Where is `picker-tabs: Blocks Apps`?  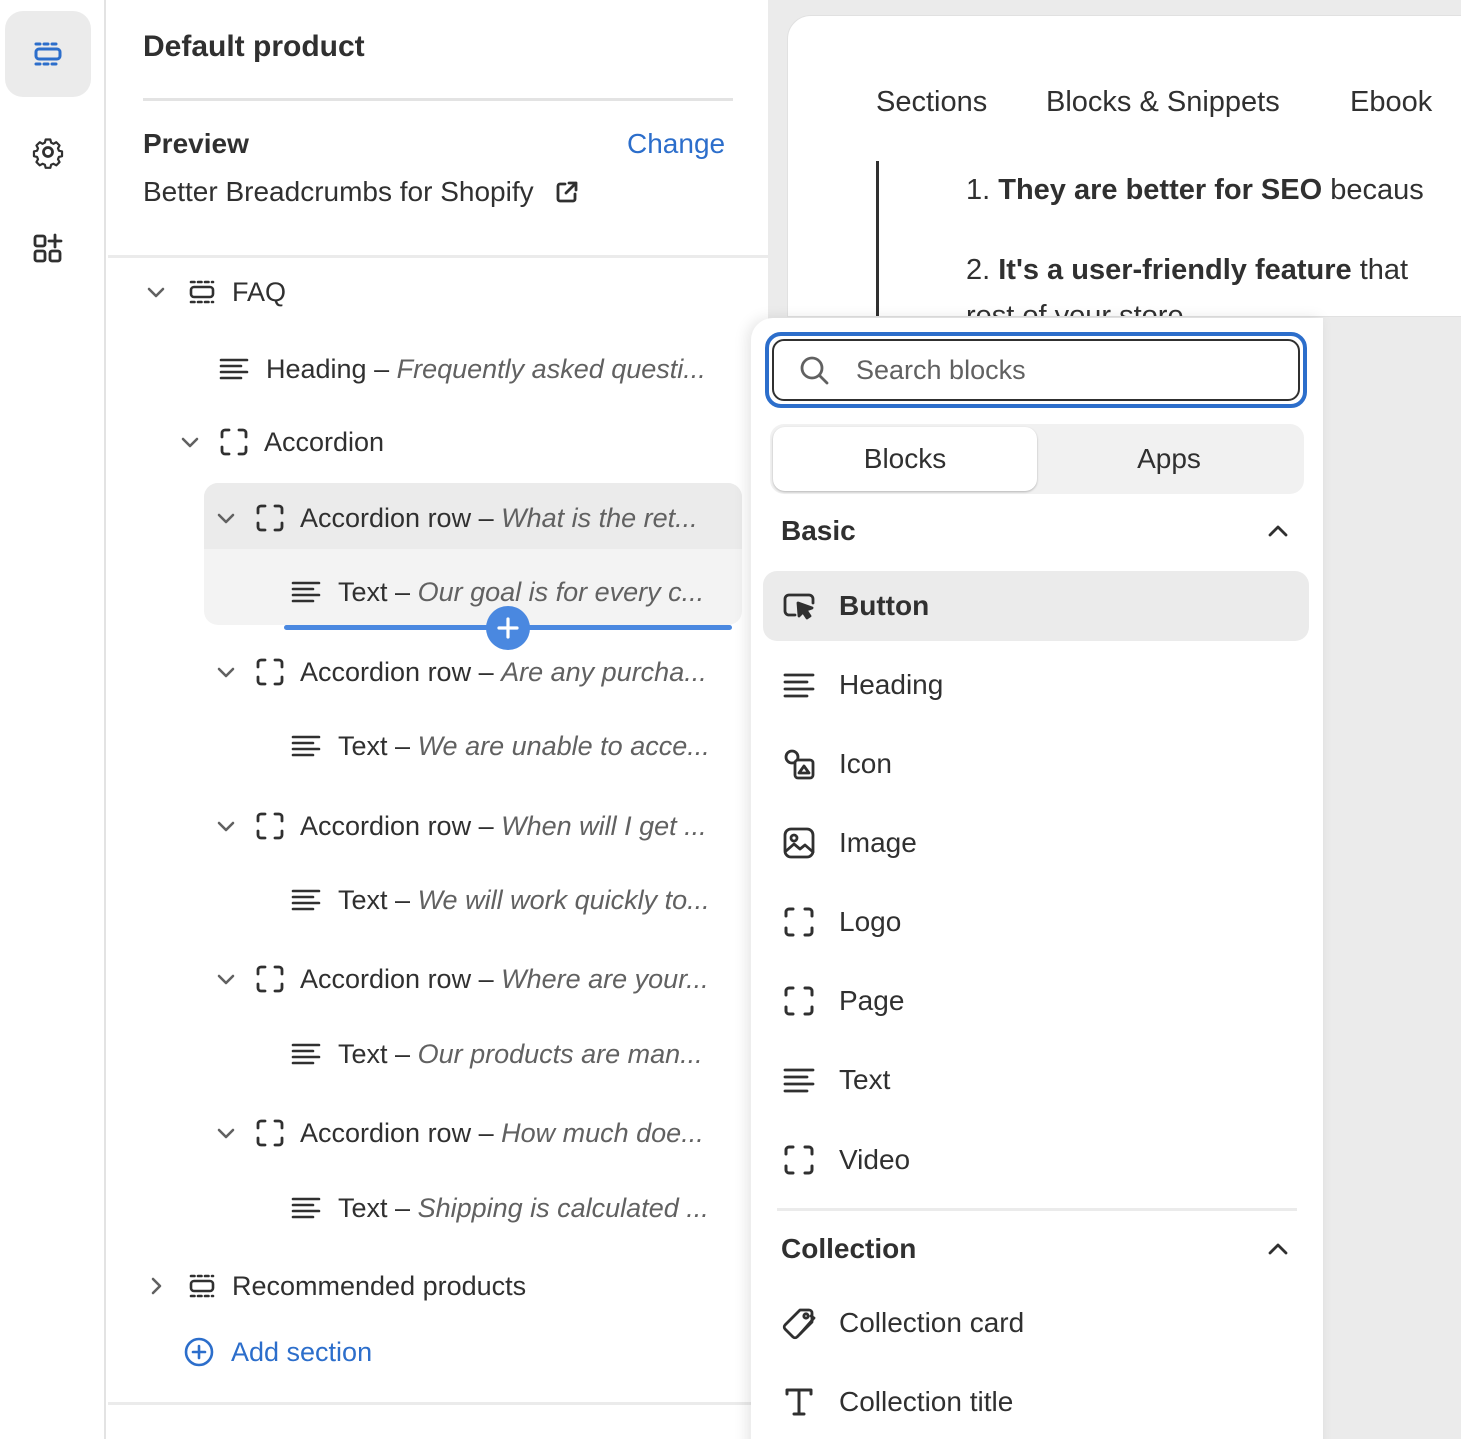
picker-tabs: Blocks Apps is located at coordinates (1037, 459).